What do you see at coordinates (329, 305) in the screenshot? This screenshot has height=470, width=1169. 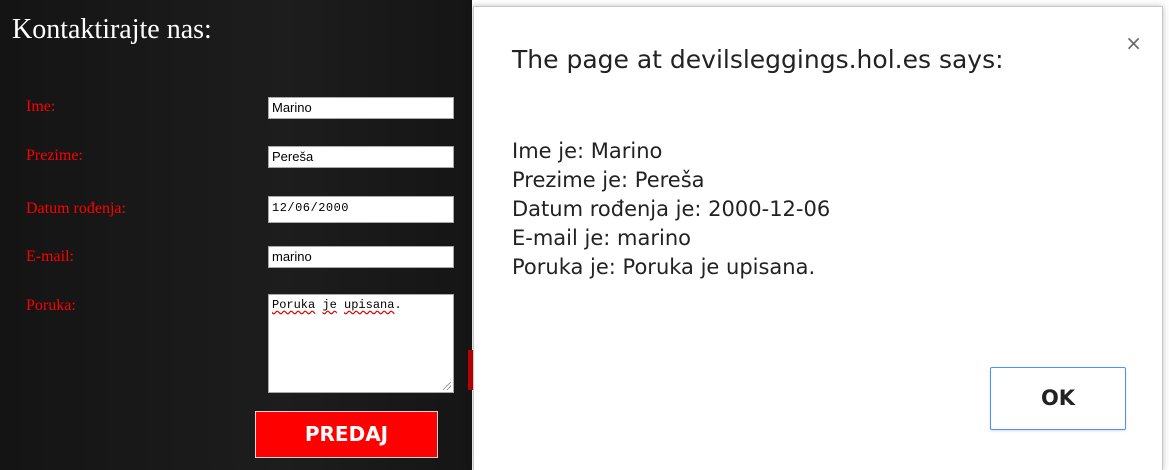 I see `message-word: je` at bounding box center [329, 305].